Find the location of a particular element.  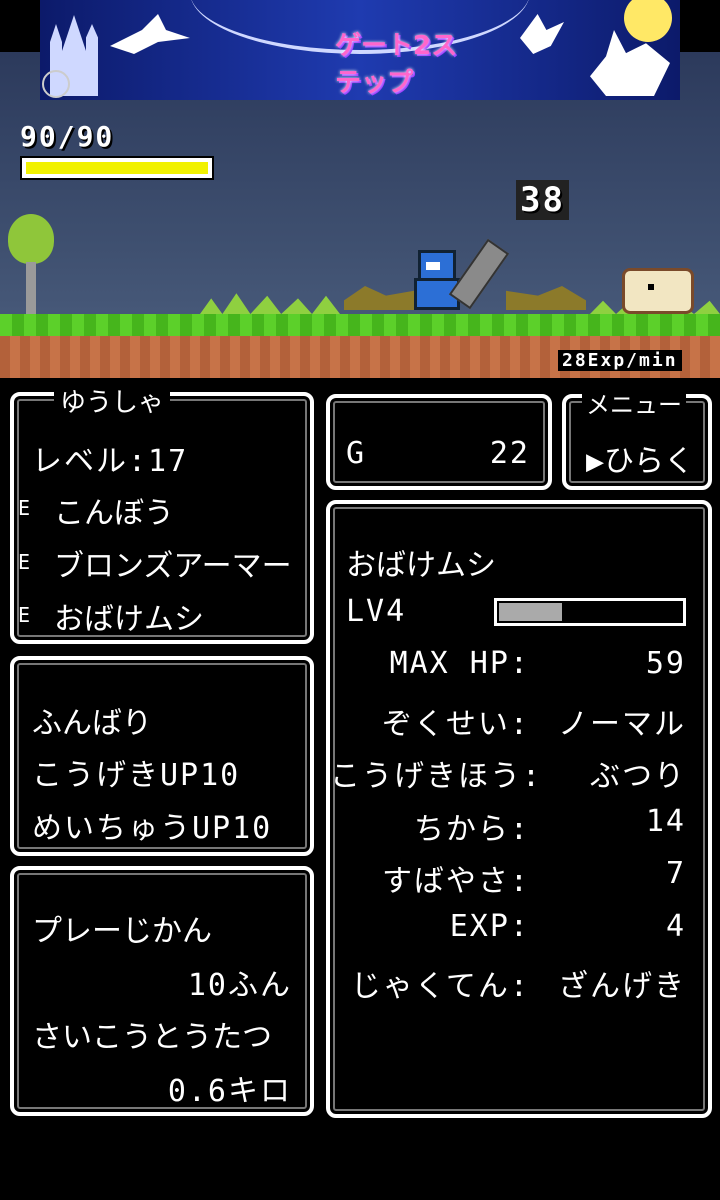

enemy-eye is located at coordinates (651, 287).